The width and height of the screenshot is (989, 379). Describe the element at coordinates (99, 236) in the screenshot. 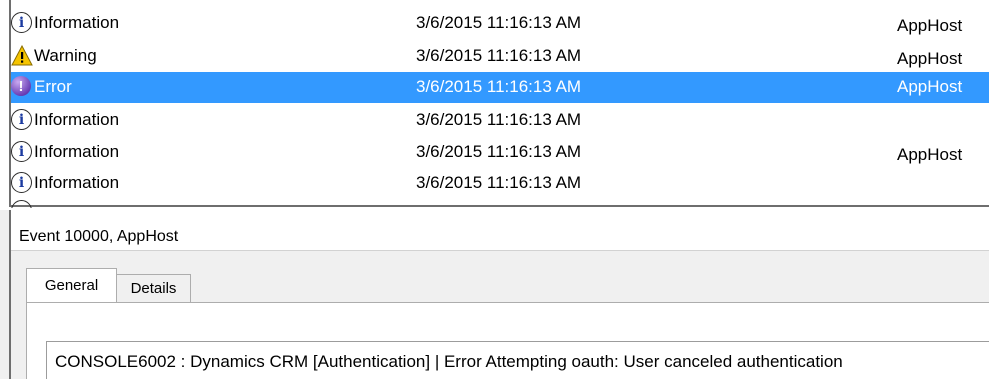

I see `event-title: Event 10000, AppHost` at that location.